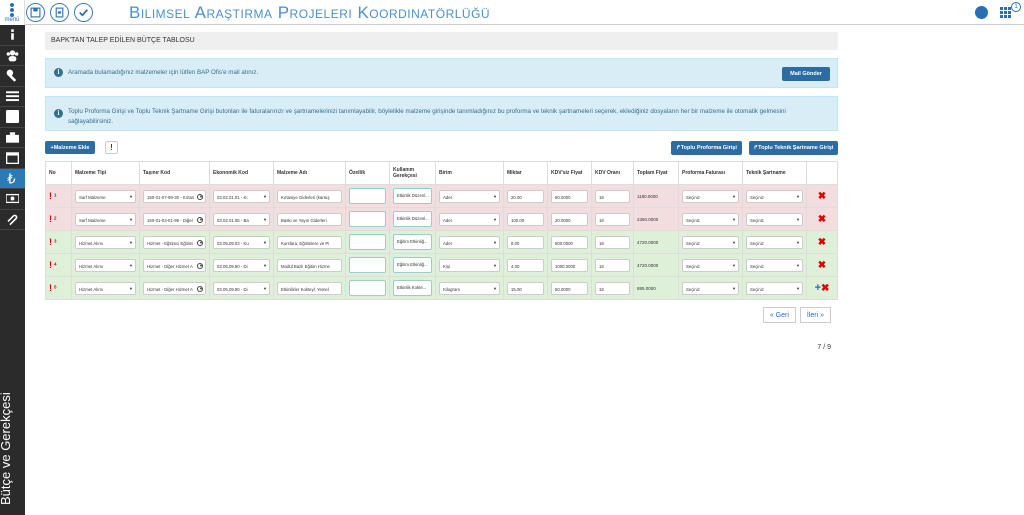 The height and width of the screenshot is (515, 1024). Describe the element at coordinates (469, 288) in the screenshot. I see `unit-select: Kilogram` at that location.